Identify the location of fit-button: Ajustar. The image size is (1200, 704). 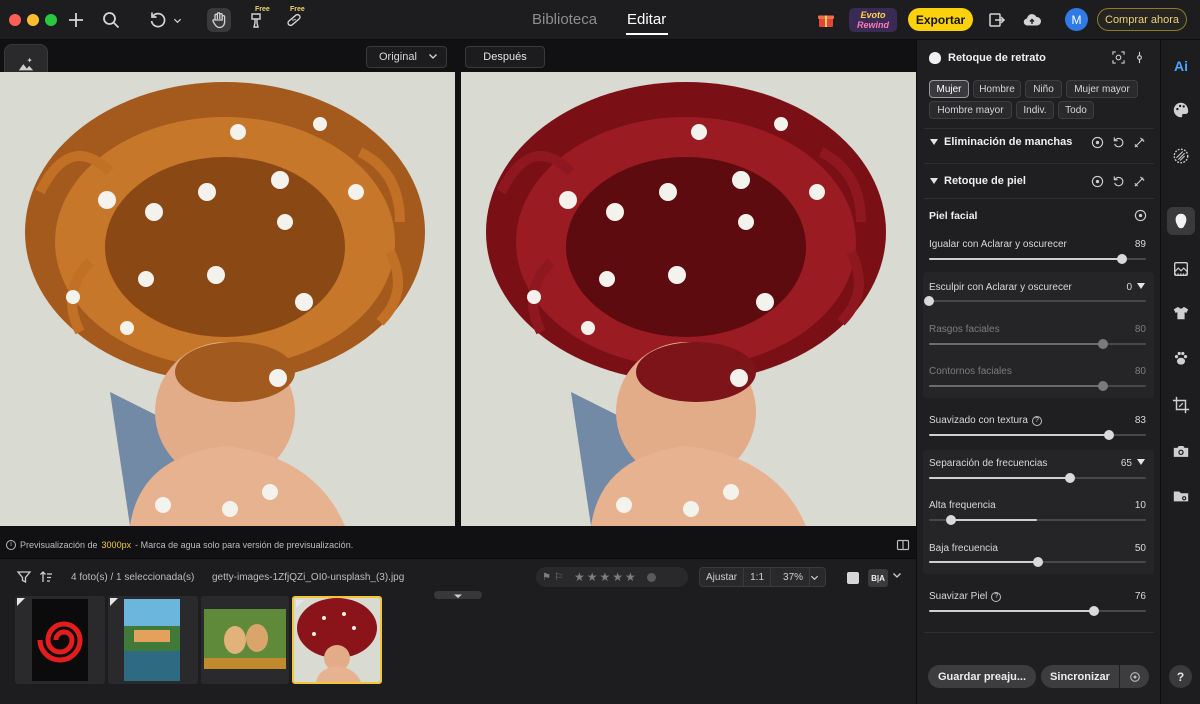
(722, 577).